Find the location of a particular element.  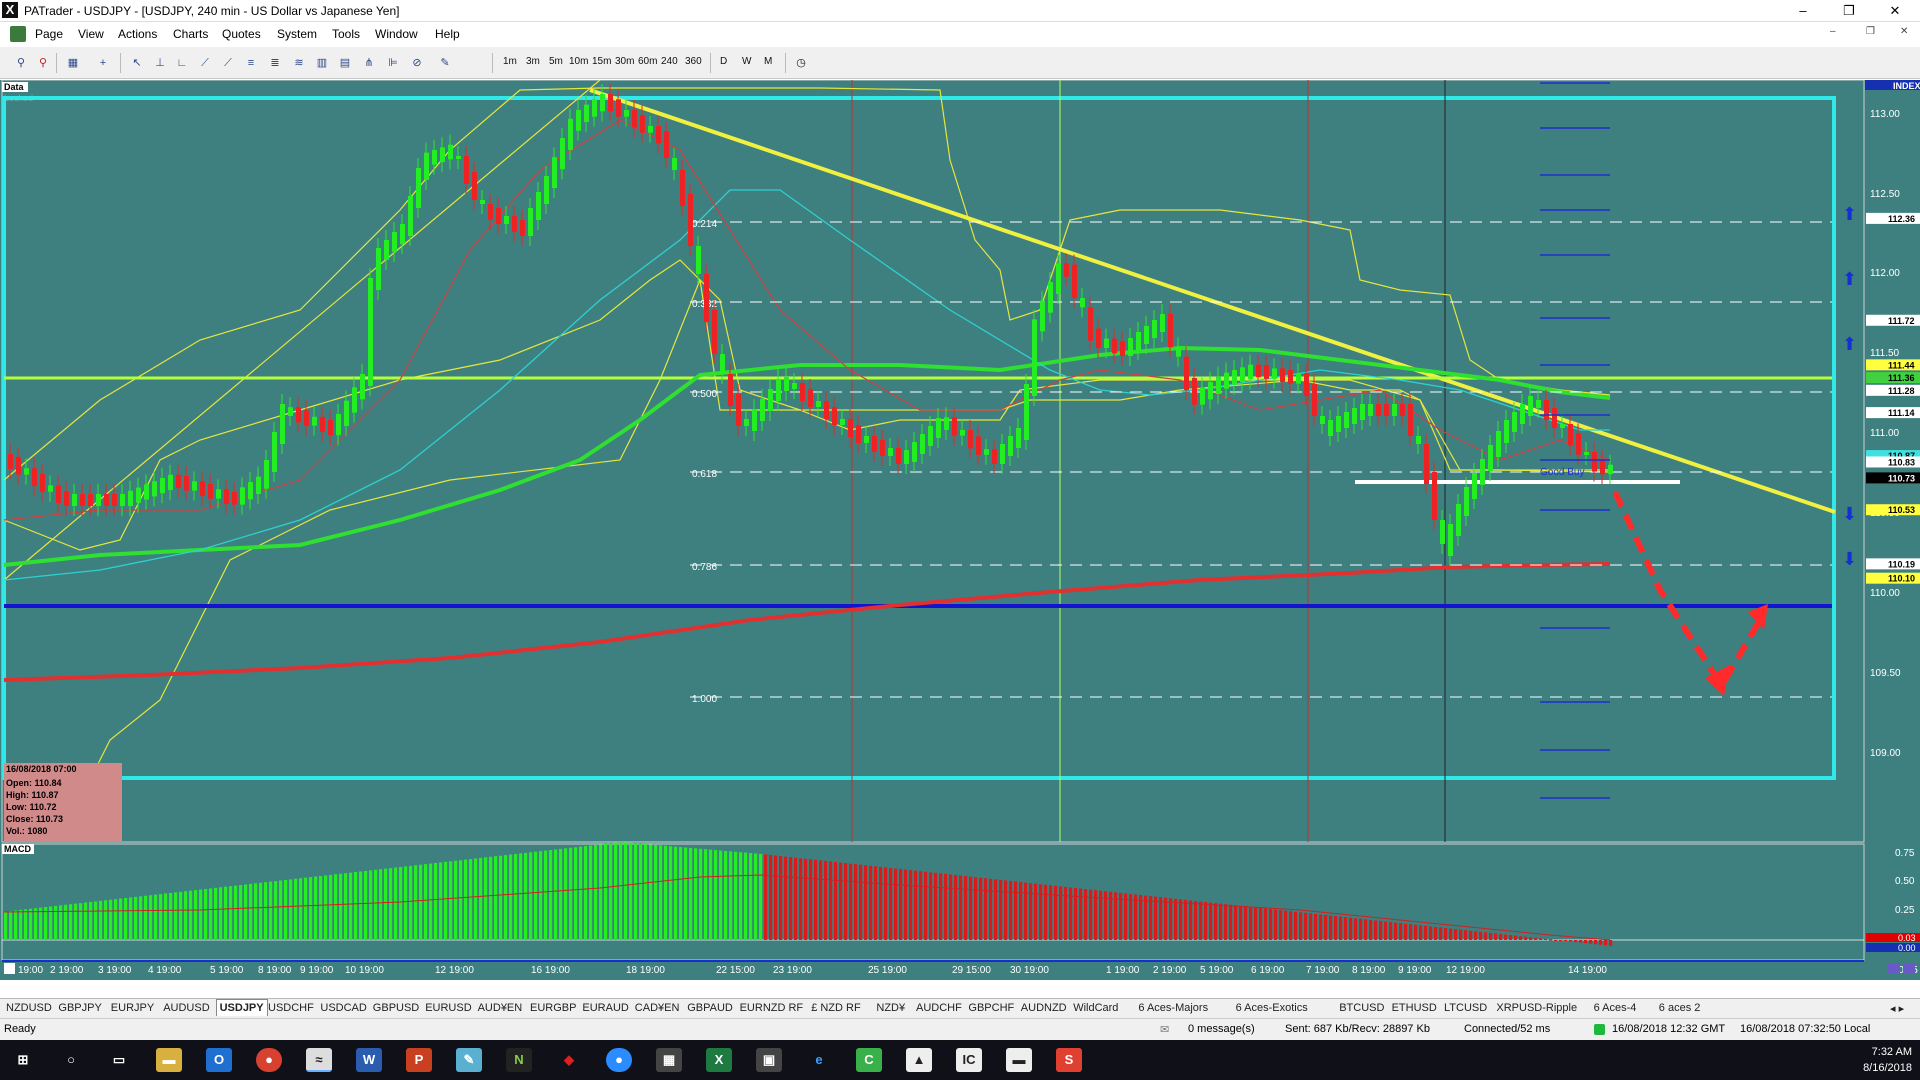

menu-charts: Charts is located at coordinates (190, 34).